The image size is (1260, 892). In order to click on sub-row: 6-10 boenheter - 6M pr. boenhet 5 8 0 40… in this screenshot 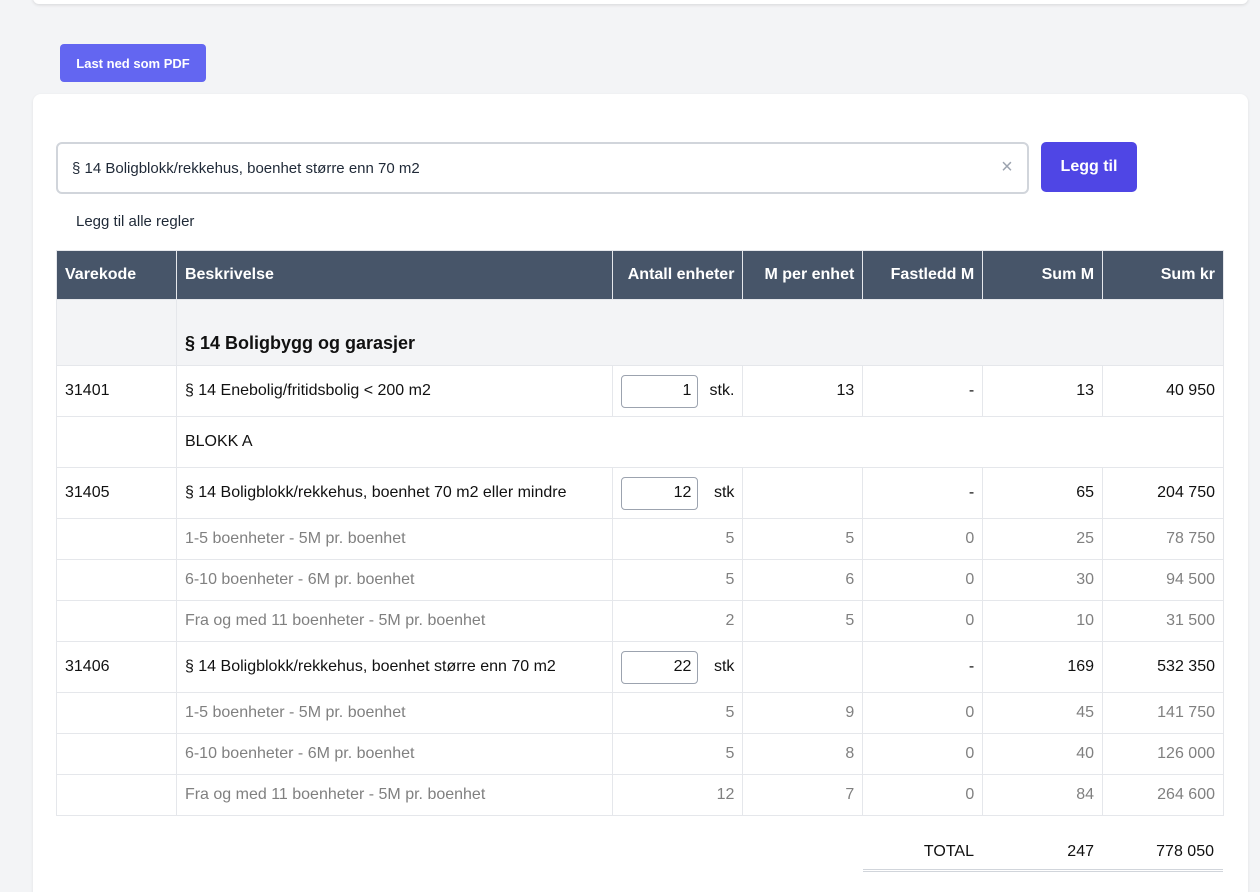, I will do `click(640, 754)`.